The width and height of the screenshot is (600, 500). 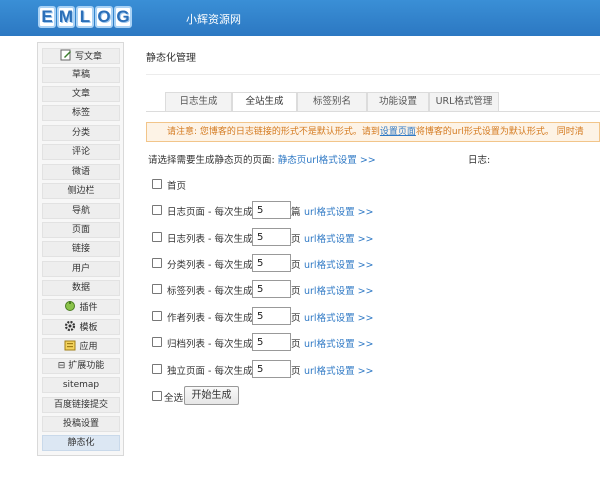 I want to click on unit-label: 篇, so click(x=296, y=212).